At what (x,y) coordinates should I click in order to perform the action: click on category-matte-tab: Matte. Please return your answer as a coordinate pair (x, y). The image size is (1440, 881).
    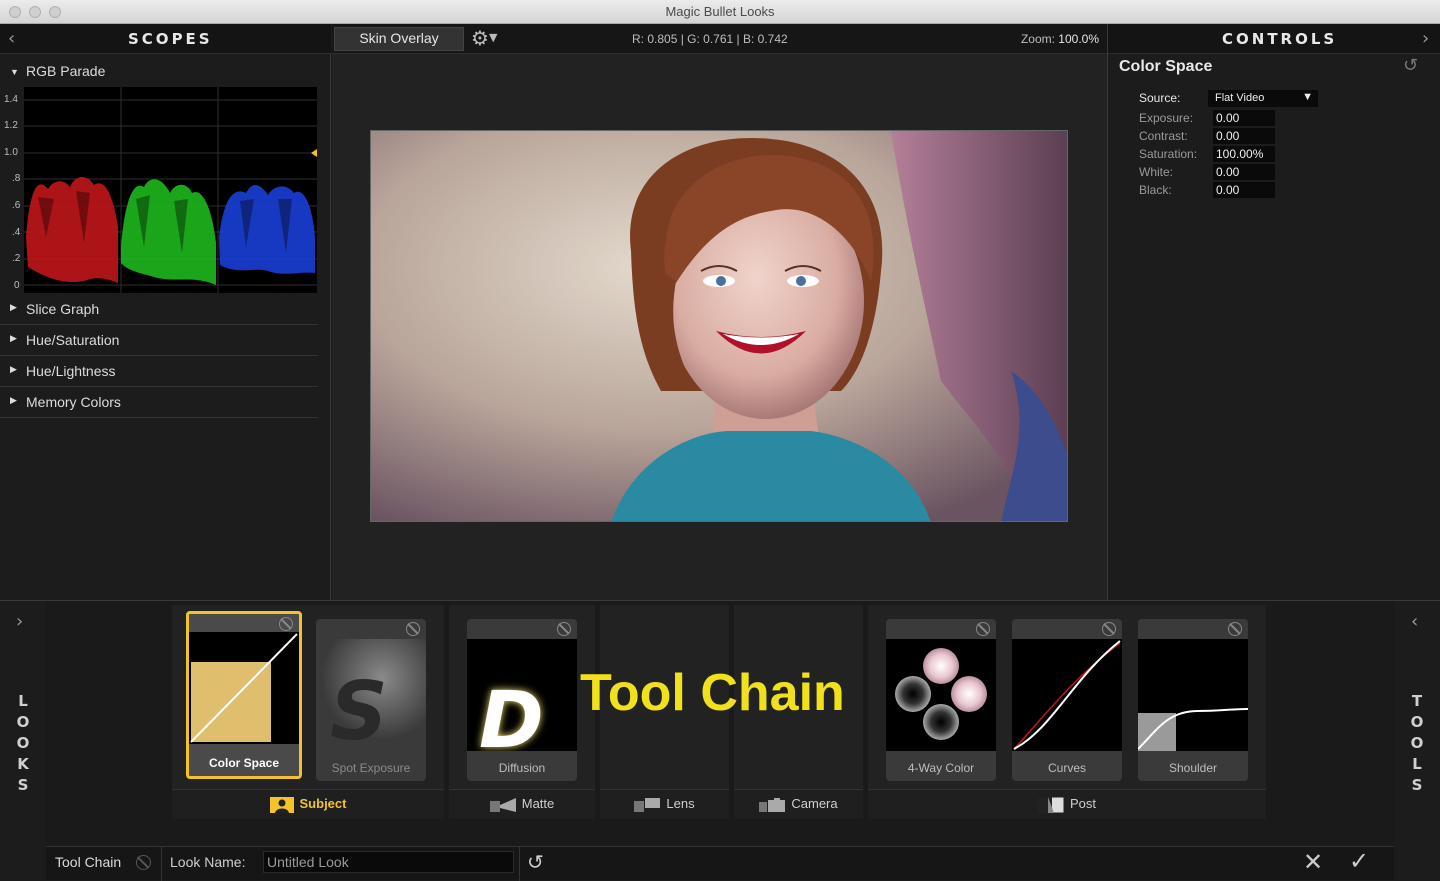
    Looking at the image, I should click on (522, 804).